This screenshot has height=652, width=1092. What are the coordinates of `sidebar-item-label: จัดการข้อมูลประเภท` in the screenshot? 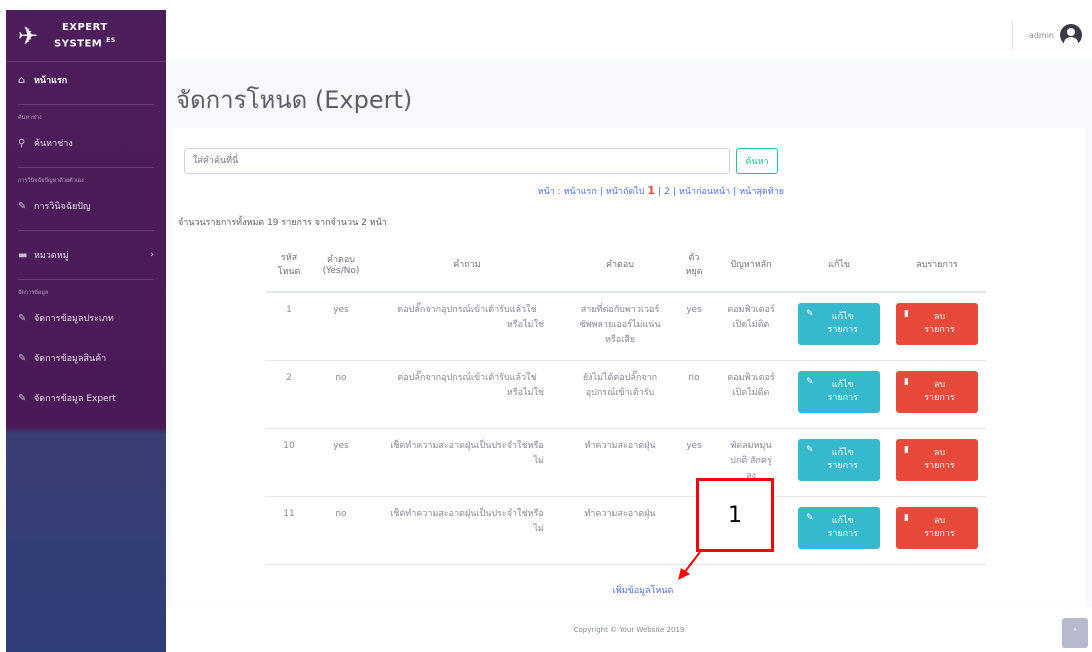 It's located at (74, 319).